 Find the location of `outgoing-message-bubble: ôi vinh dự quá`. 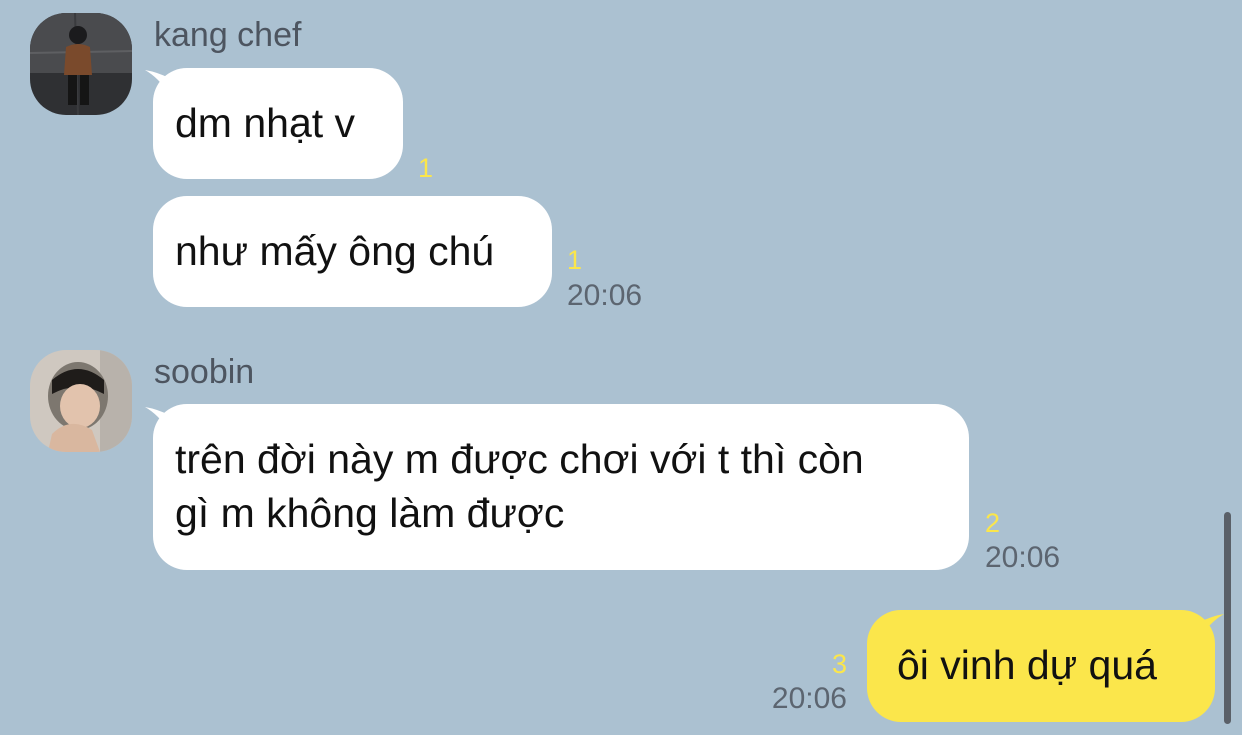

outgoing-message-bubble: ôi vinh dự quá is located at coordinates (1041, 666).